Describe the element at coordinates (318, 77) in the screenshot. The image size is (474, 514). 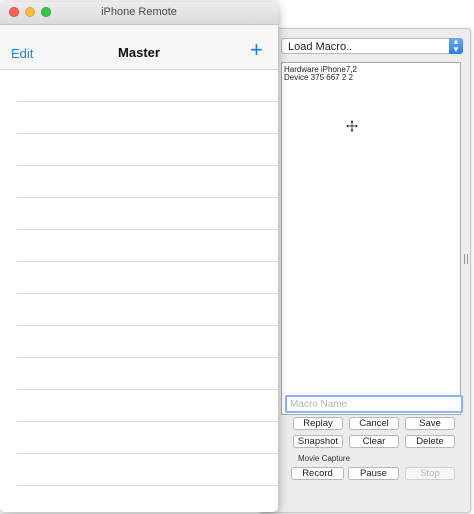
I see `log-line-device: Device 375 667 2 2` at that location.